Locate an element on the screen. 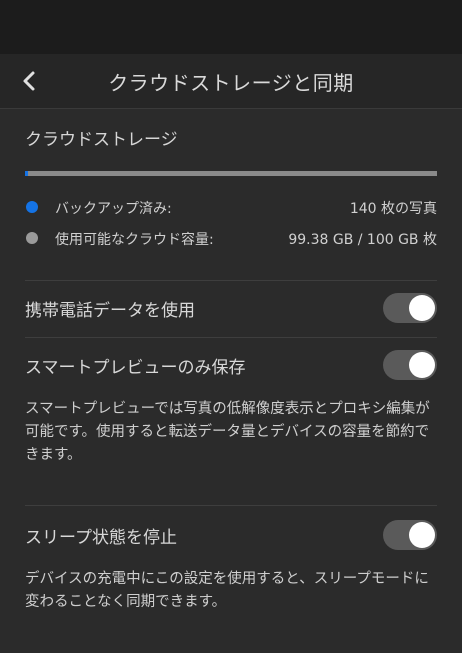 The image size is (462, 653). cloud-storage-title: クラウドストレージ is located at coordinates (101, 140).